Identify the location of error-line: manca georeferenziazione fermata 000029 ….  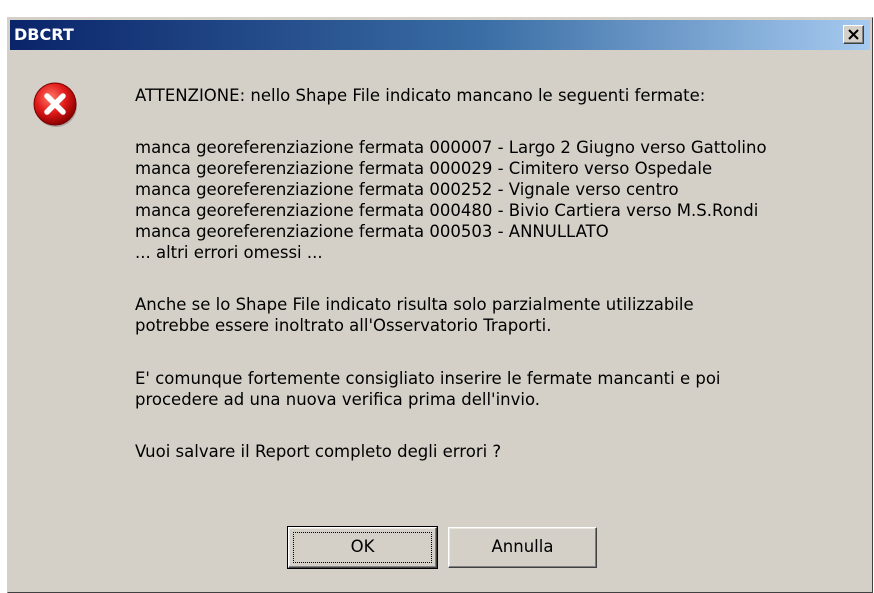
(424, 168).